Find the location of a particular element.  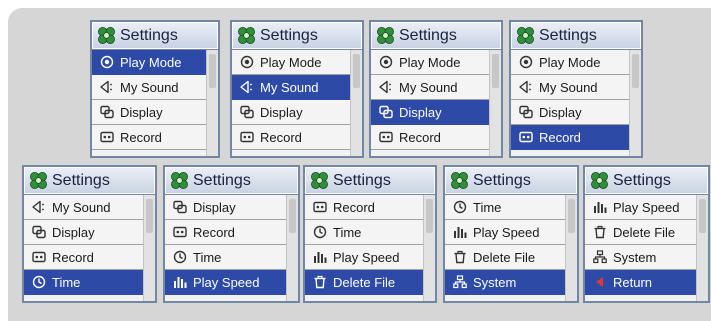

menu-item: Return is located at coordinates (640, 282).